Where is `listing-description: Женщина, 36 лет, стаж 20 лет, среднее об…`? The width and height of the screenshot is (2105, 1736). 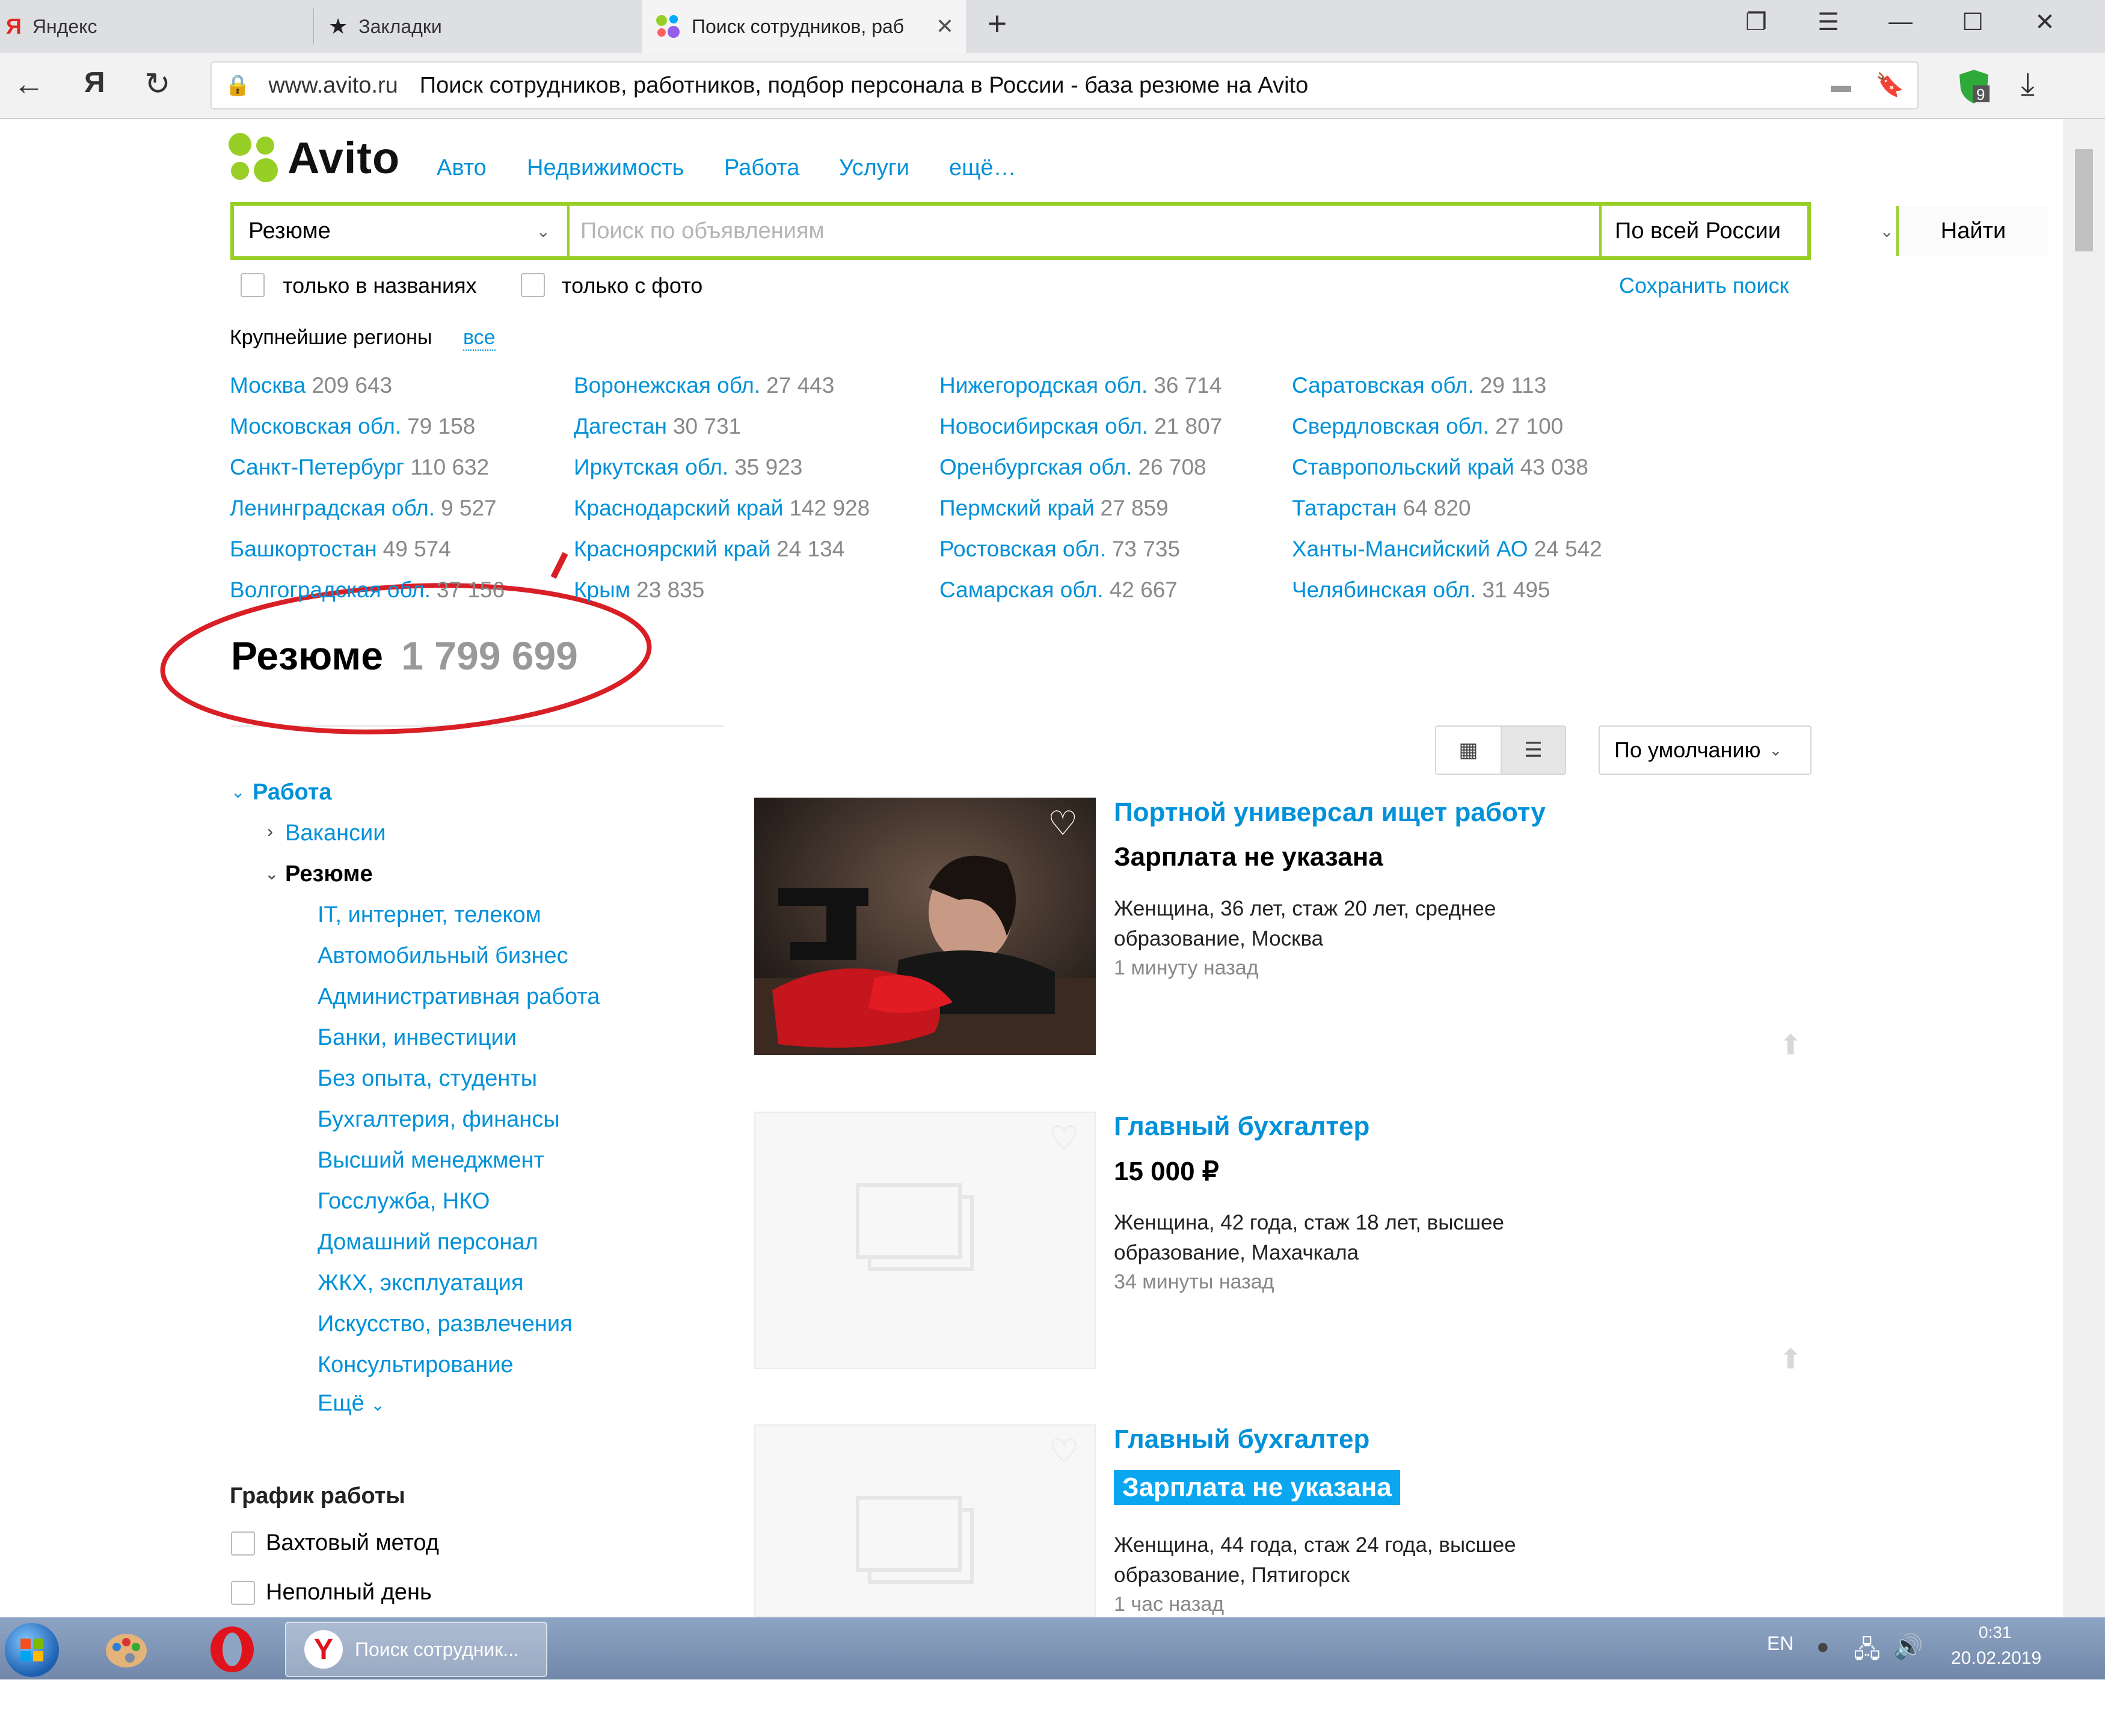
listing-description: Женщина, 36 лет, стаж 20 лет, среднее об… is located at coordinates (1305, 923).